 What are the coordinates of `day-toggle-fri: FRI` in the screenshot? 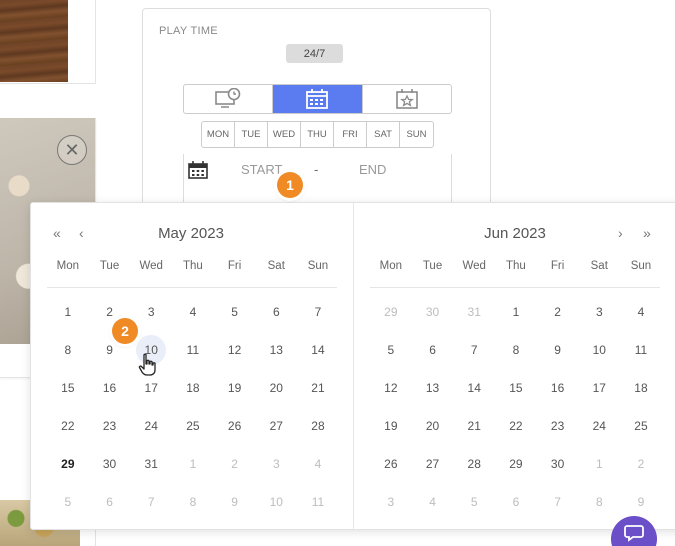 It's located at (350, 134).